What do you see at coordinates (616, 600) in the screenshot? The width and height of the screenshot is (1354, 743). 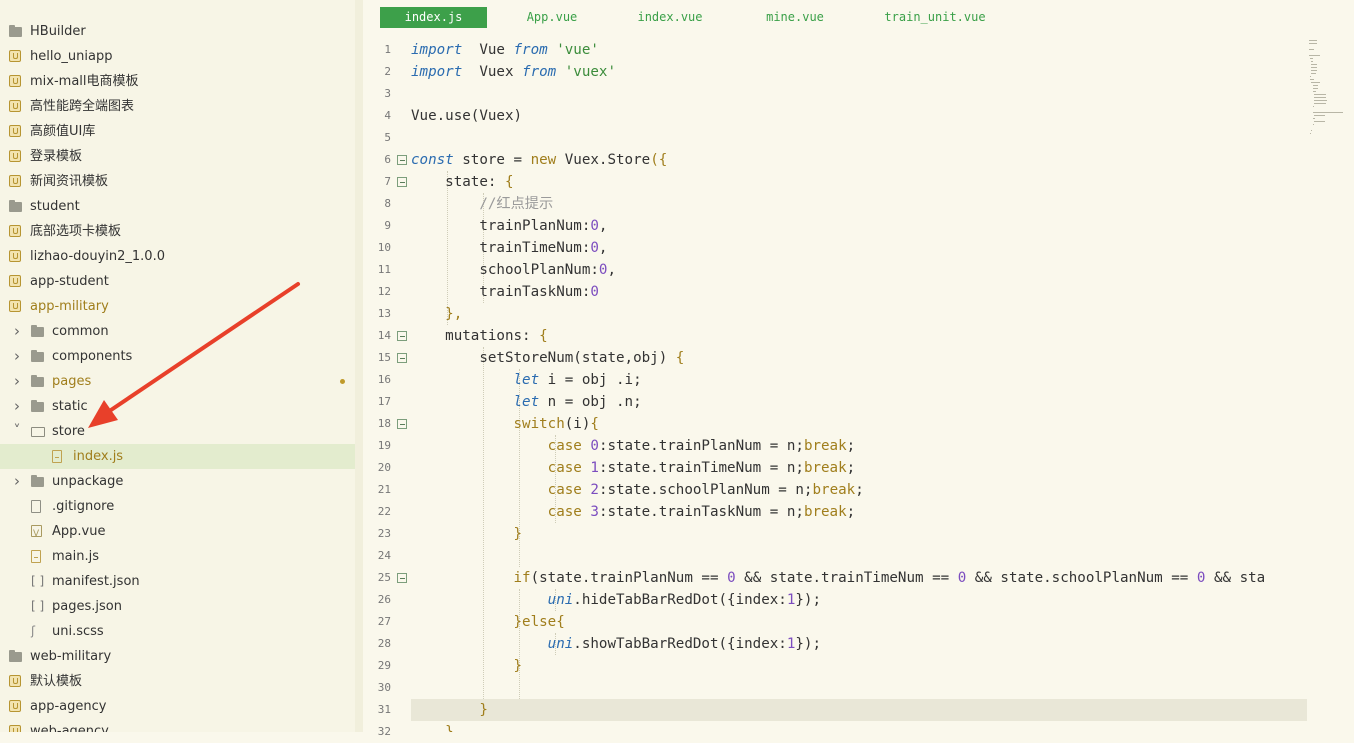 I see `code-line: uni.hideTabBarRedDot({index:1});` at bounding box center [616, 600].